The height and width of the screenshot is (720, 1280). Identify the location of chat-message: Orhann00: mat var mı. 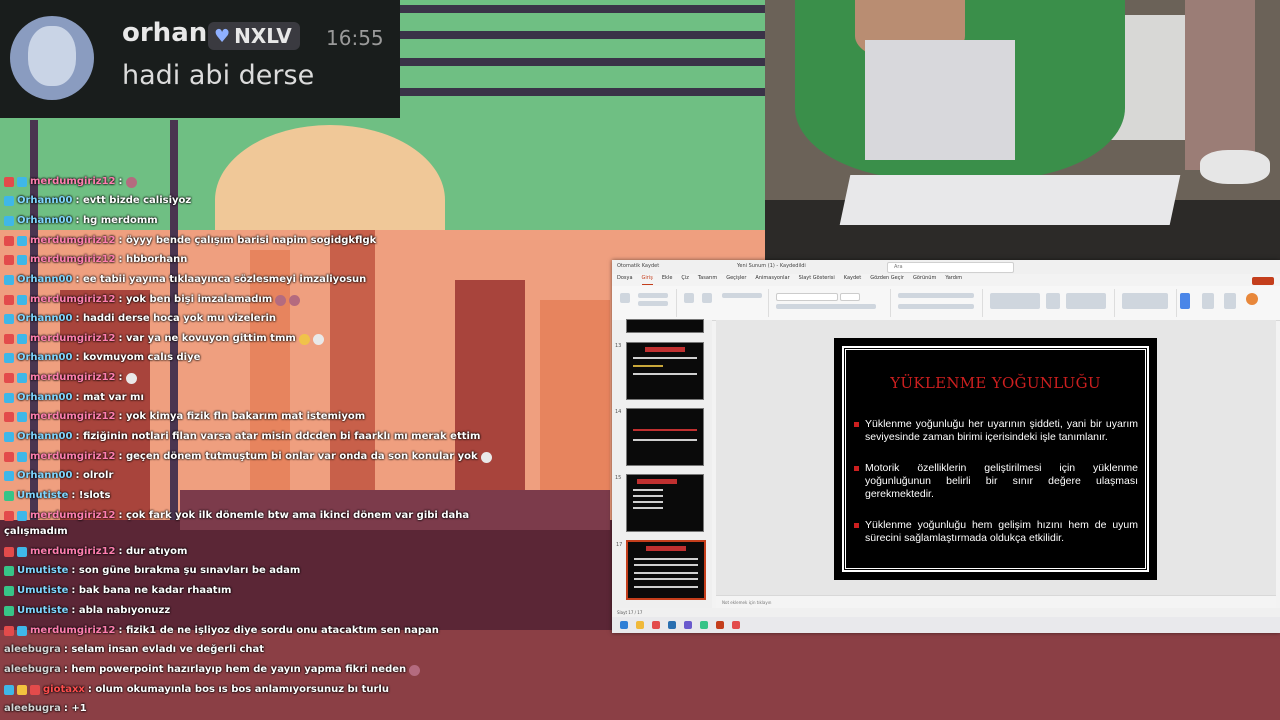
(74, 398).